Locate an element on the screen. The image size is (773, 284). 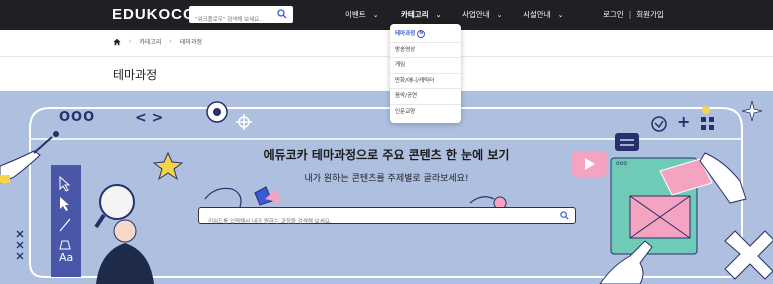
hero-subtitle: 내가 원하는 콘텐츠를 주제별로 골라보세요! is located at coordinates (386, 179).